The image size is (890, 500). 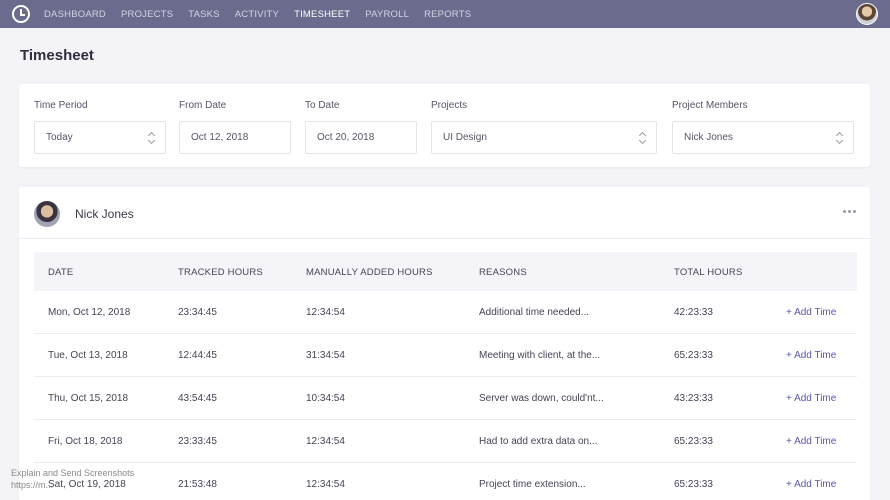 I want to click on to-date-value: Oct 20, 2018, so click(x=346, y=137).